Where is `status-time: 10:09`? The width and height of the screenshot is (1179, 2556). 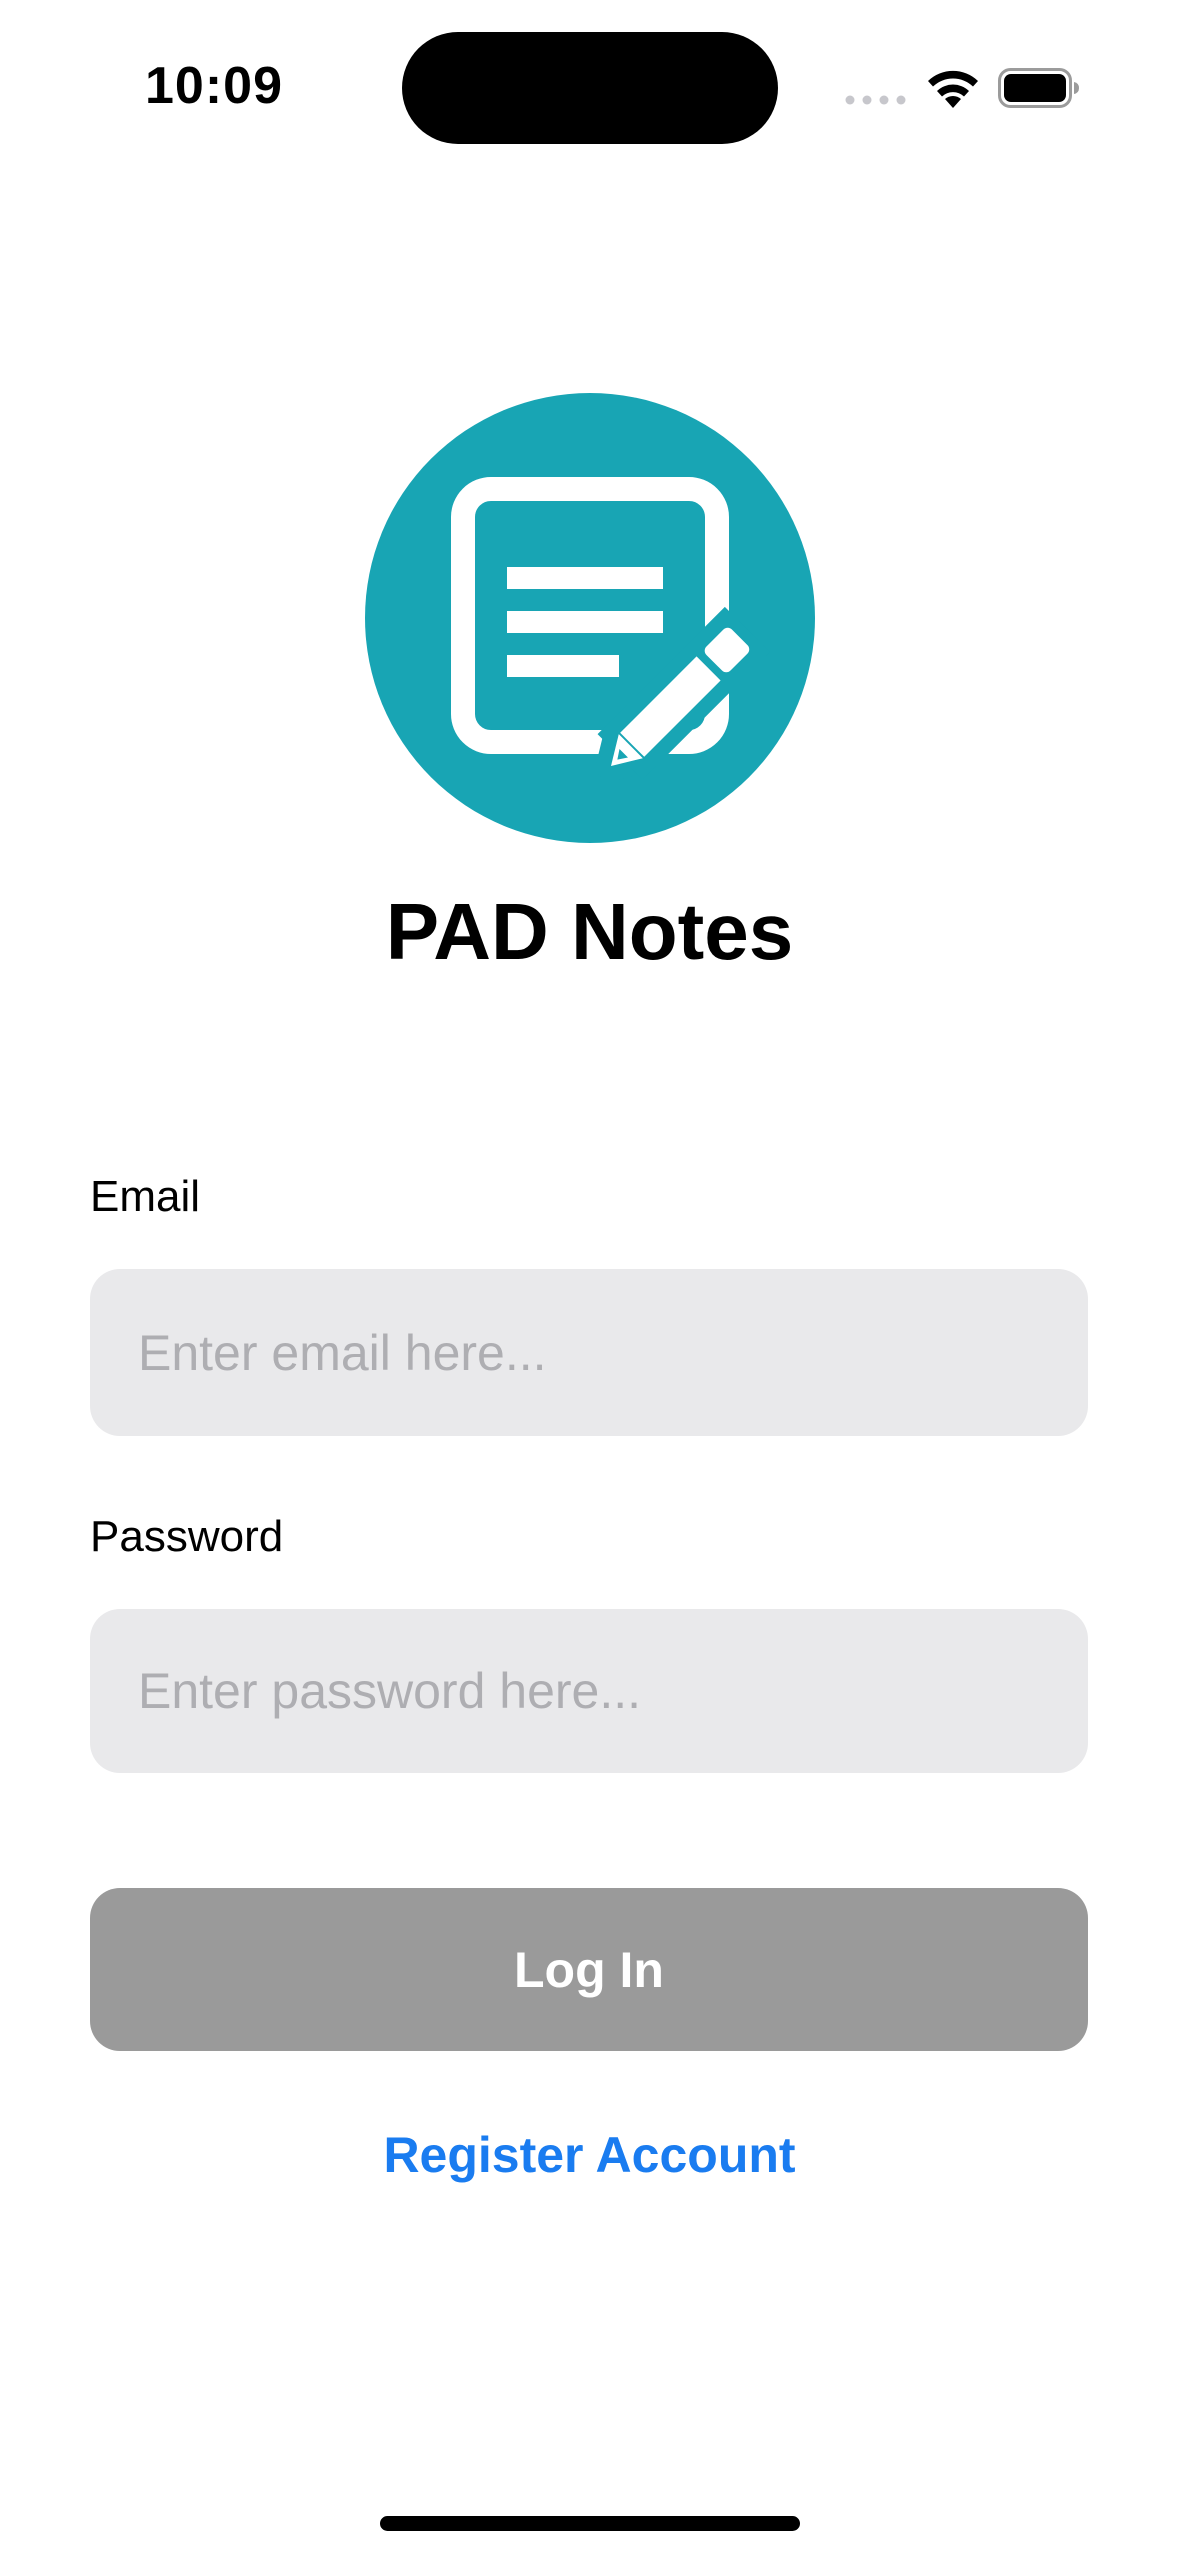 status-time: 10:09 is located at coordinates (214, 86).